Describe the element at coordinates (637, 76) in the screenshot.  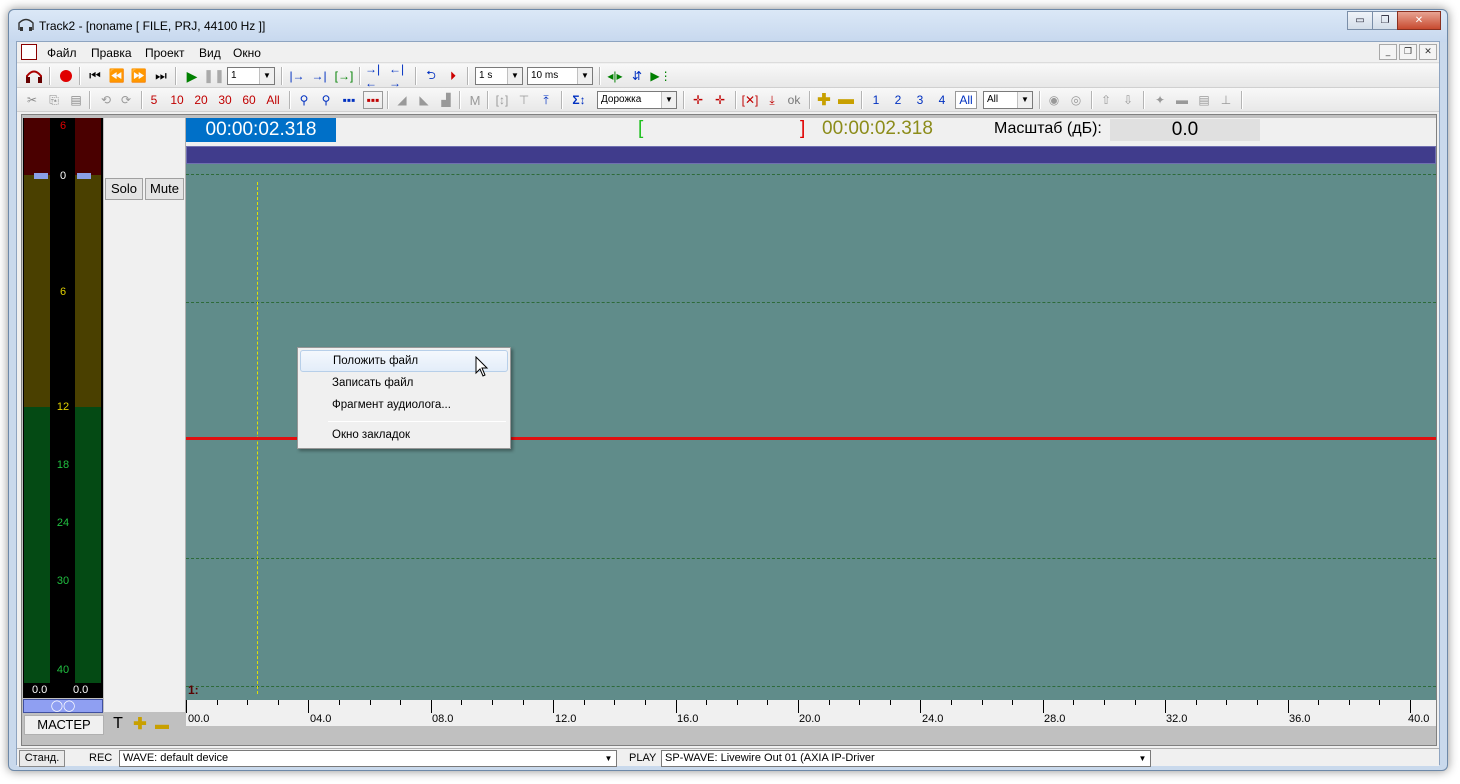
I see `snap-icon: ⇵` at that location.